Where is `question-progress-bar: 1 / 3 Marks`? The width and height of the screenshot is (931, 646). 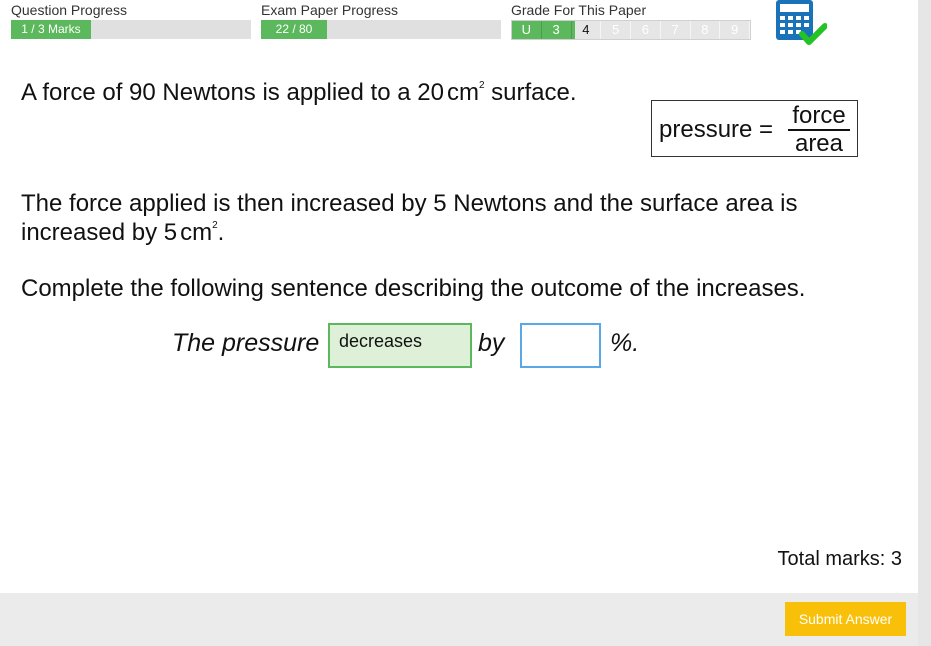
question-progress-bar: 1 / 3 Marks is located at coordinates (131, 29).